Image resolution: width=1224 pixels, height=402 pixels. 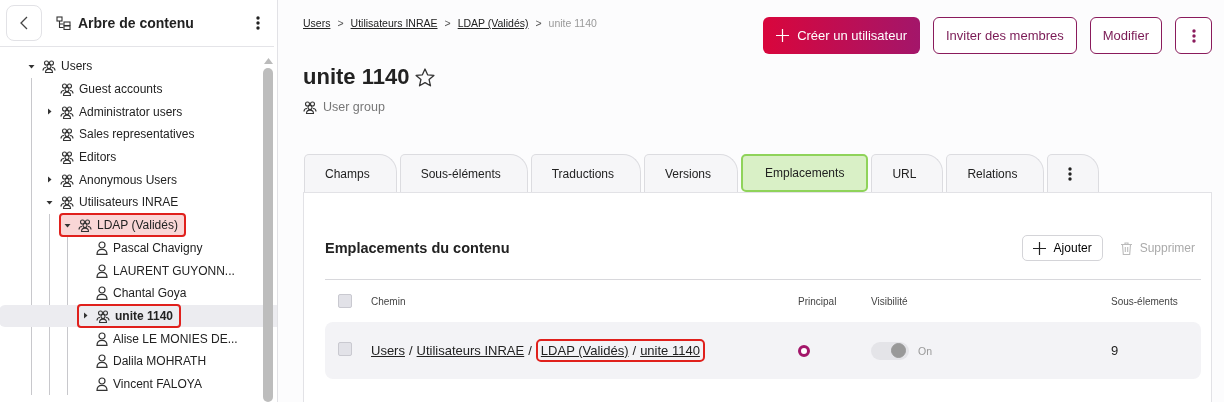 I want to click on breadcrumb-current: unite 1140, so click(x=572, y=23).